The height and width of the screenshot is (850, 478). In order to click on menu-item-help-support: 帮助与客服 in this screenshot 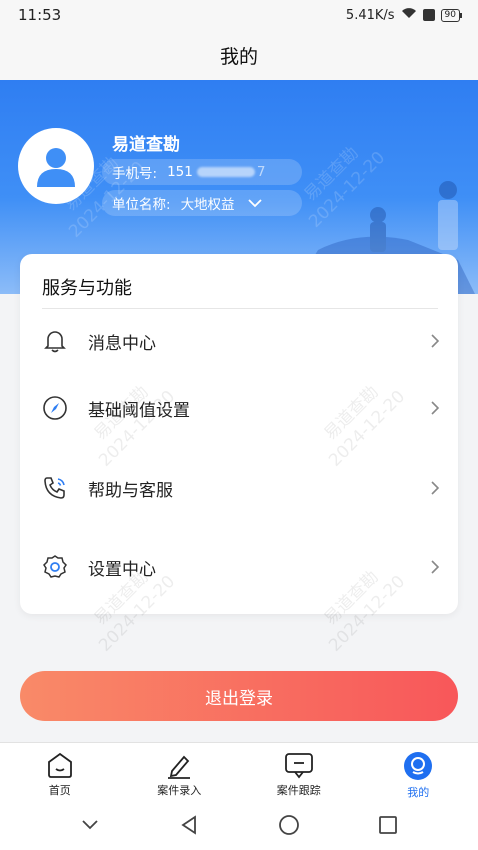, I will do `click(239, 488)`.